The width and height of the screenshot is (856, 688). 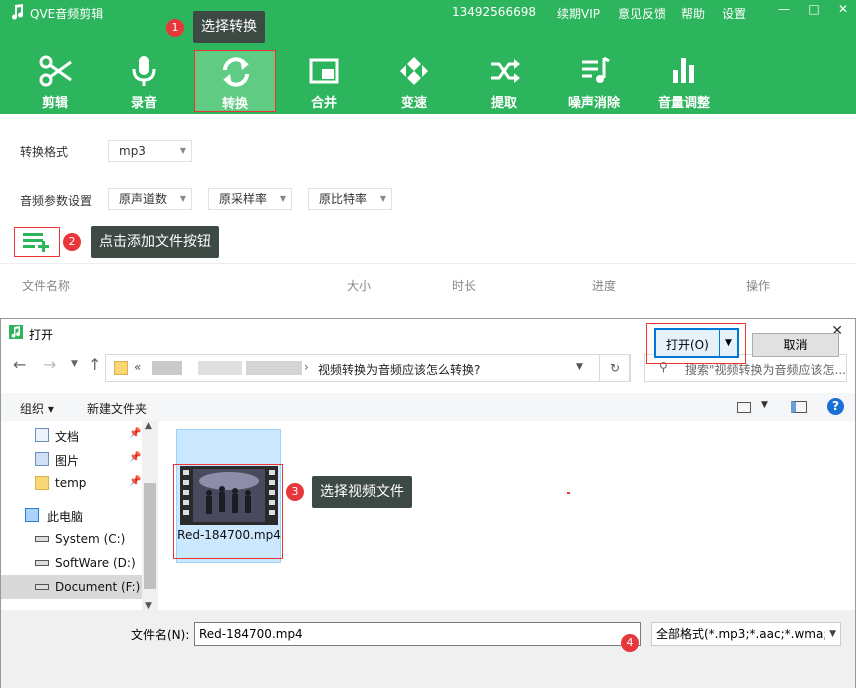 What do you see at coordinates (79, 515) in the screenshot?
I see `tree-item-this-pc: 此电脑` at bounding box center [79, 515].